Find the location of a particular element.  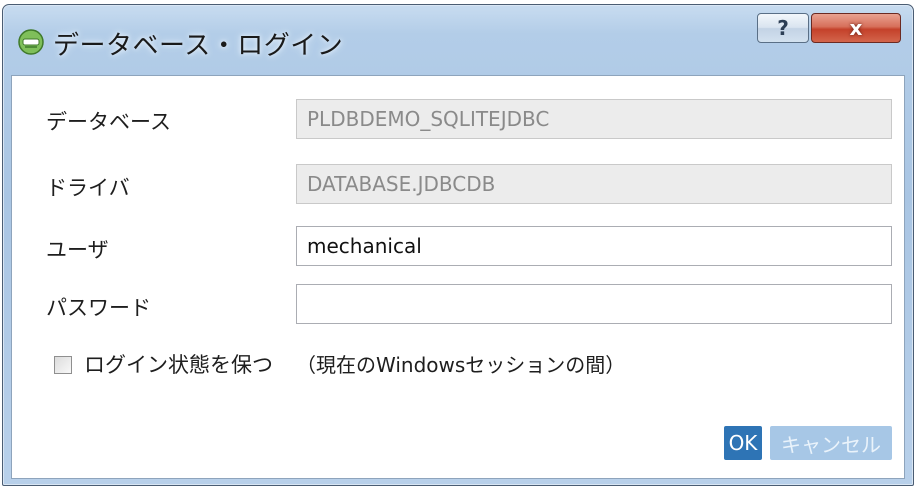

help-icon: ? is located at coordinates (783, 28).